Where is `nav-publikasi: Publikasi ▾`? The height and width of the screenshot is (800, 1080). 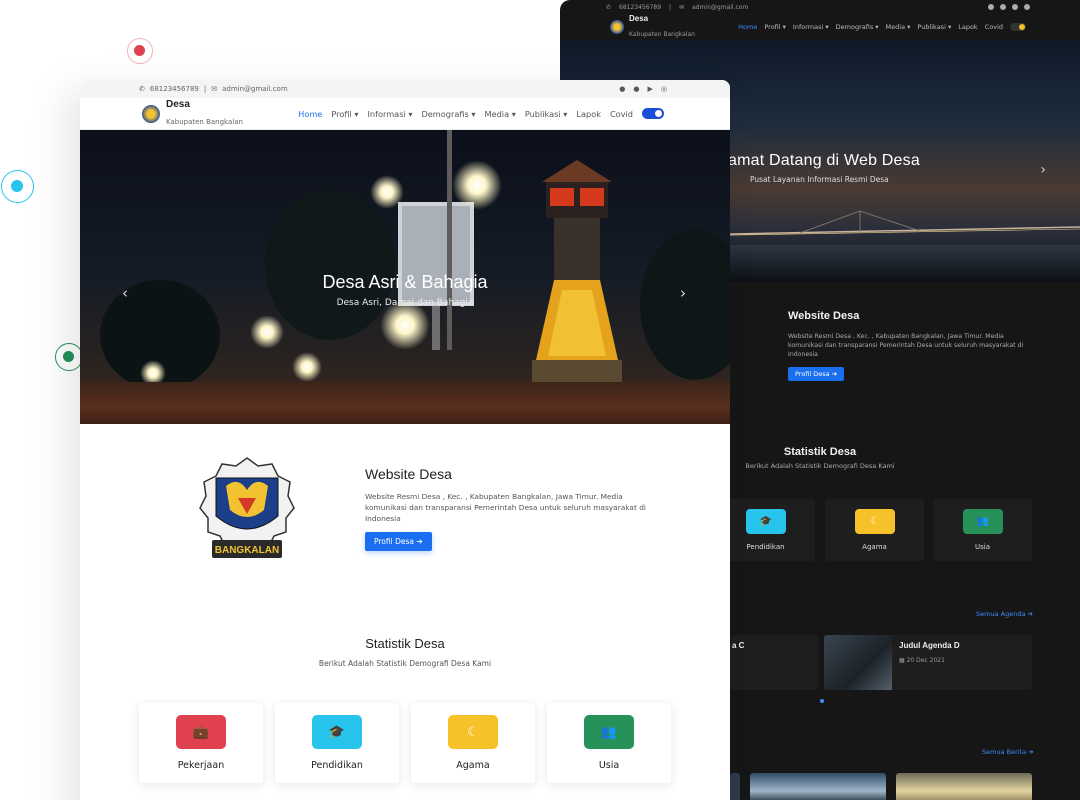 nav-publikasi: Publikasi ▾ is located at coordinates (546, 114).